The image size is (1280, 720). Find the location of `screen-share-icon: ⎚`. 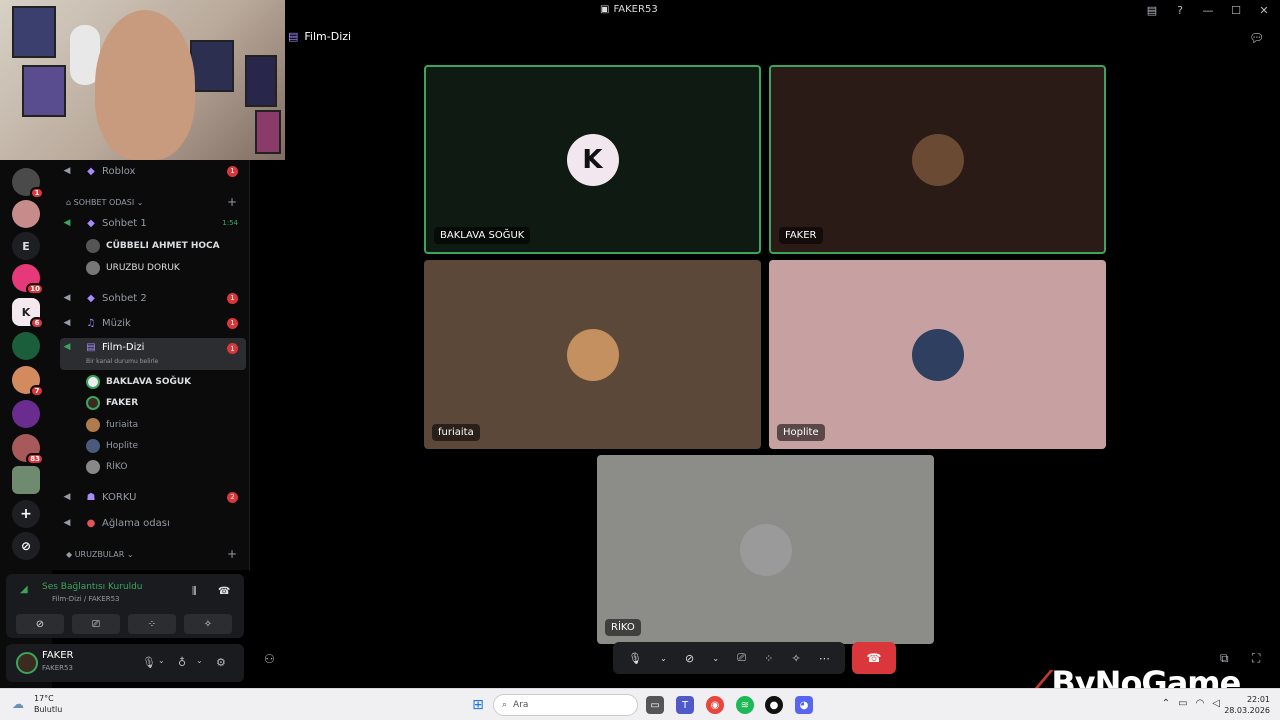

screen-share-icon: ⎚ is located at coordinates (741, 658).